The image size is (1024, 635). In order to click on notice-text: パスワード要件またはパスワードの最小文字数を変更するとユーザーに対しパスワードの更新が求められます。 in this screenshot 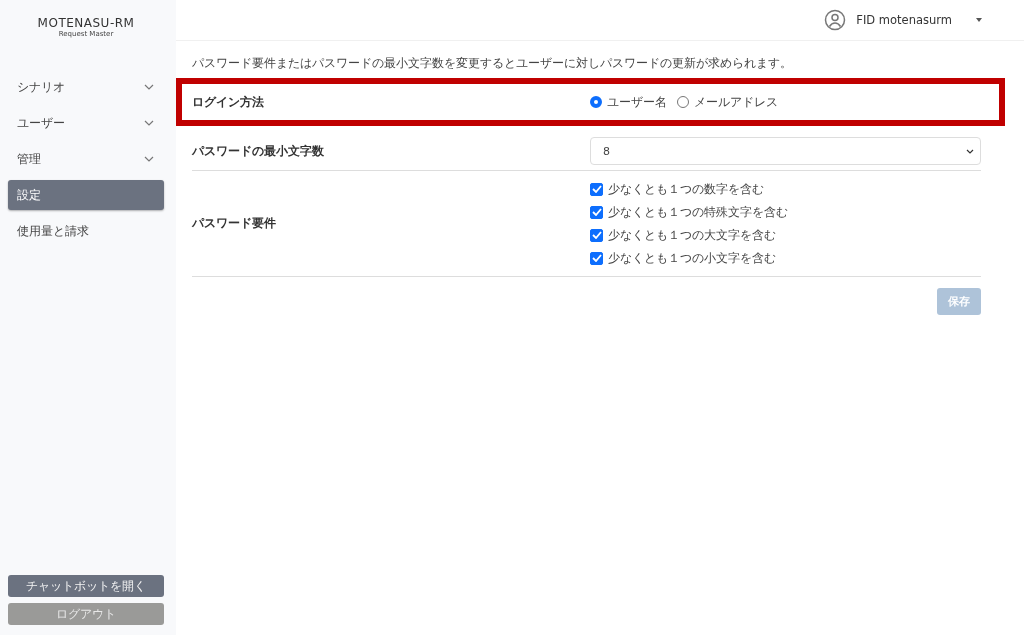, I will do `click(492, 63)`.